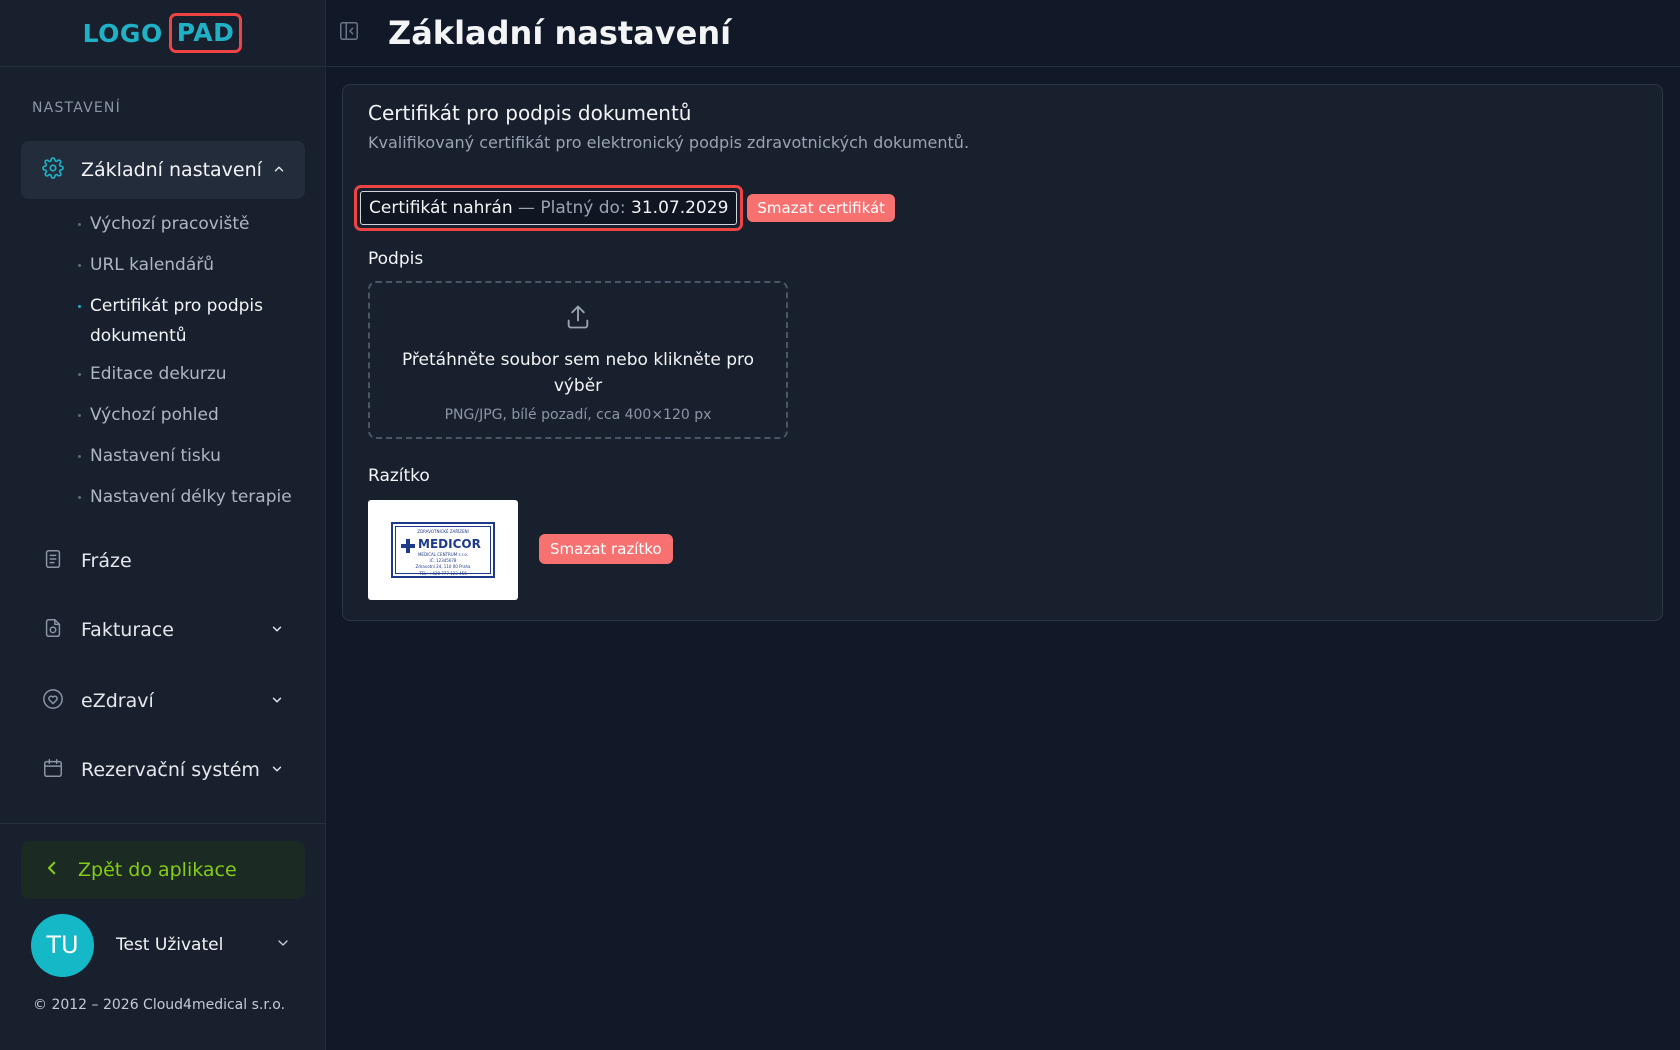  Describe the element at coordinates (193, 497) in the screenshot. I see `submenu-item-nastaveni-delky-terapie: Nastavení délky terapie` at that location.